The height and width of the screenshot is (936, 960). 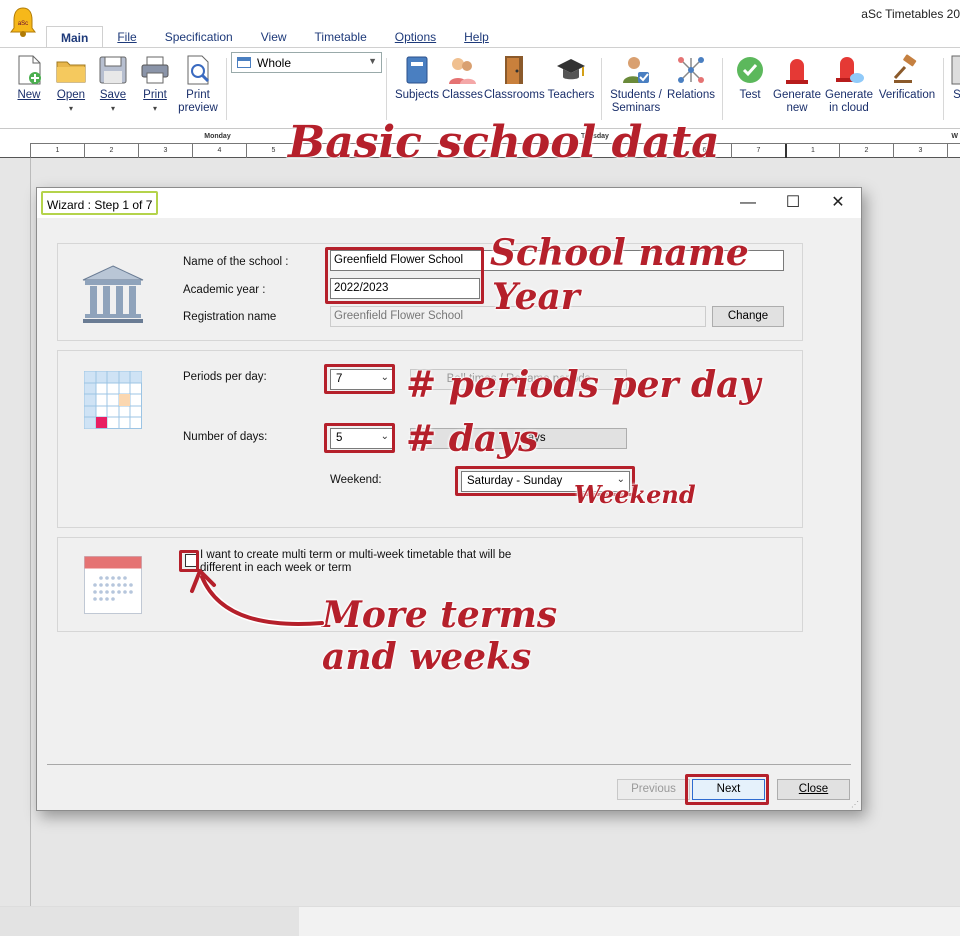 What do you see at coordinates (155, 70) in the screenshot?
I see `printer-icon` at bounding box center [155, 70].